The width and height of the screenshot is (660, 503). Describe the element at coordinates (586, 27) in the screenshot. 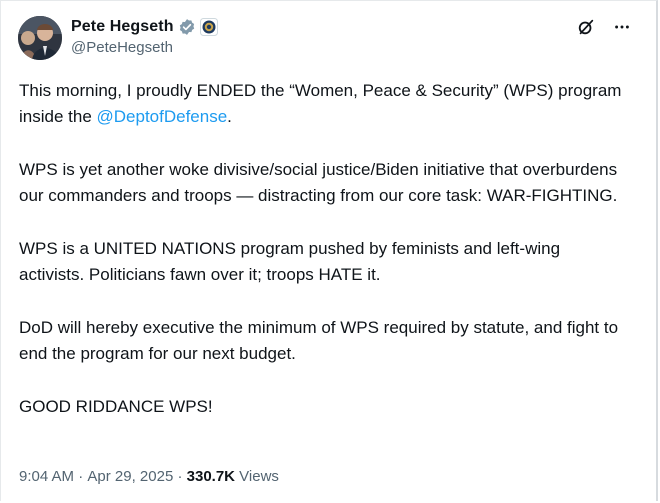

I see `grok-icon` at that location.